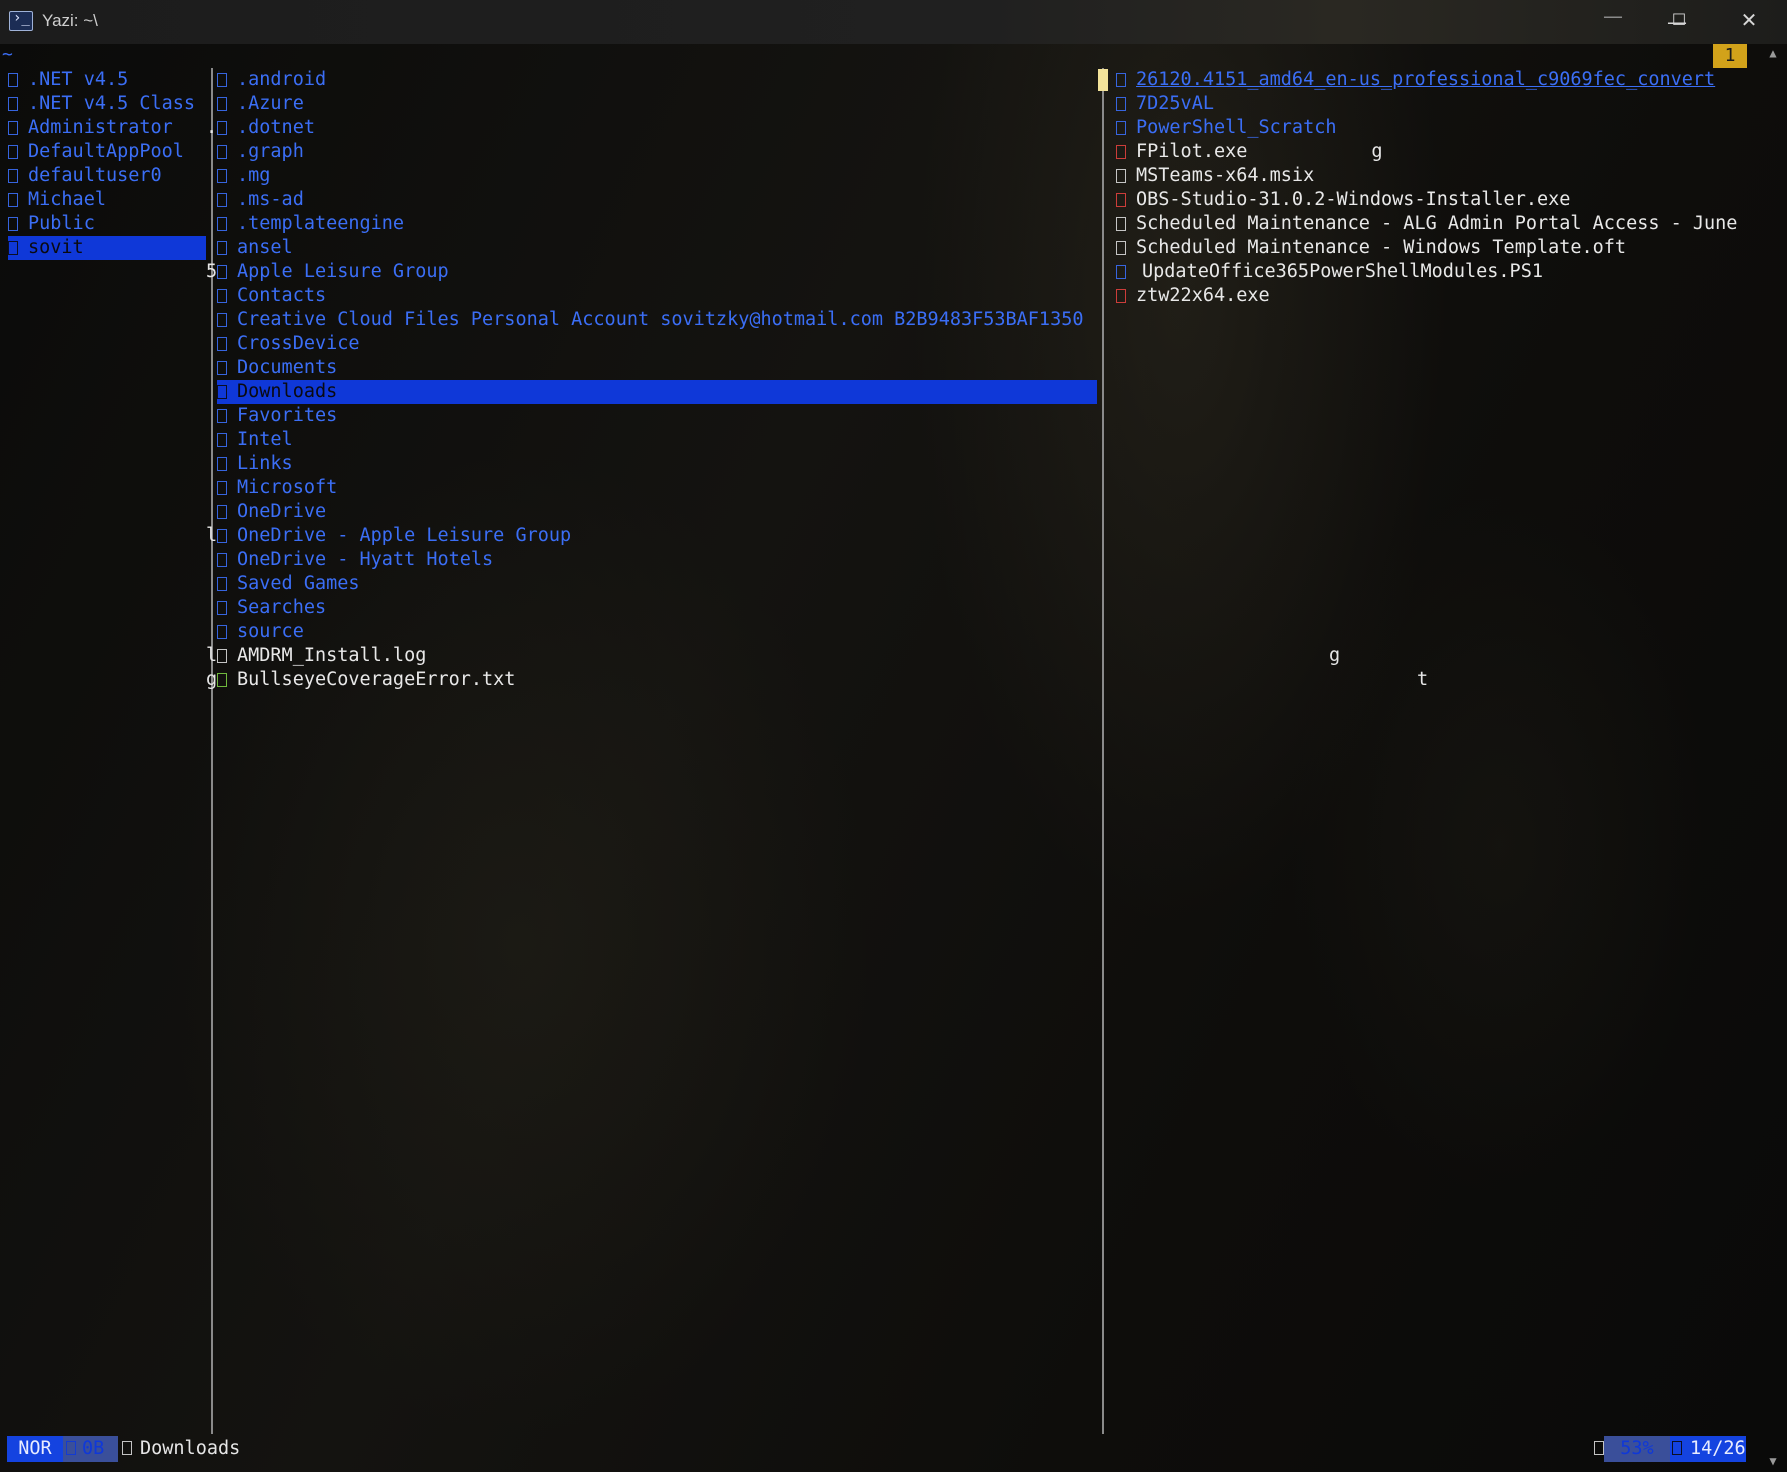 The width and height of the screenshot is (1787, 1472). Describe the element at coordinates (1436, 152) in the screenshot. I see `file-row: FPilot.exe g` at that location.